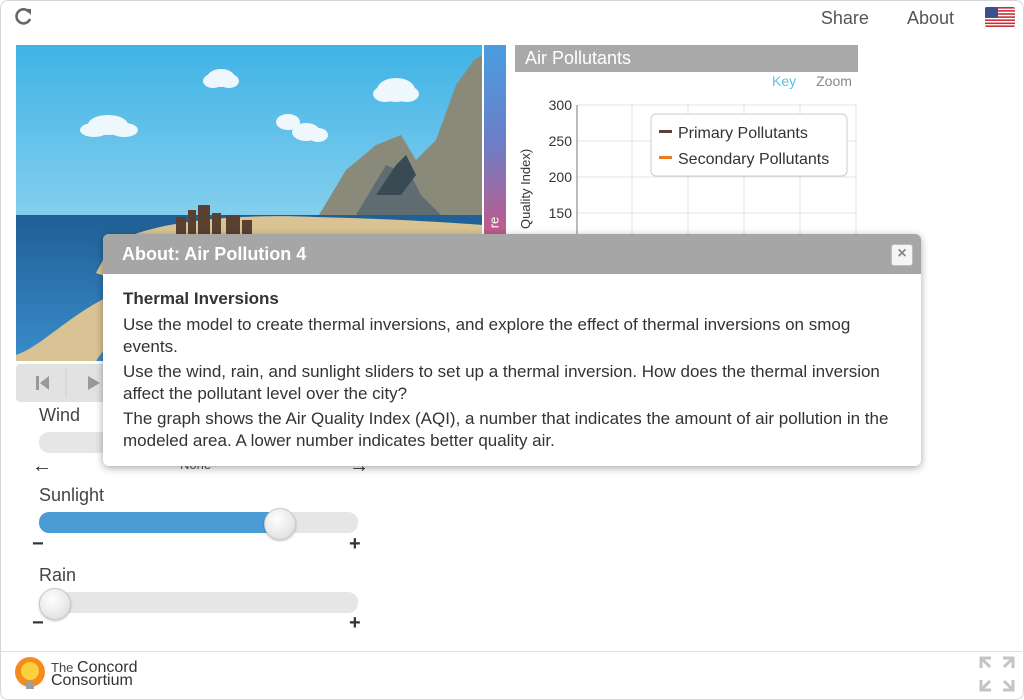  Describe the element at coordinates (845, 18) in the screenshot. I see `share-link: Share` at that location.